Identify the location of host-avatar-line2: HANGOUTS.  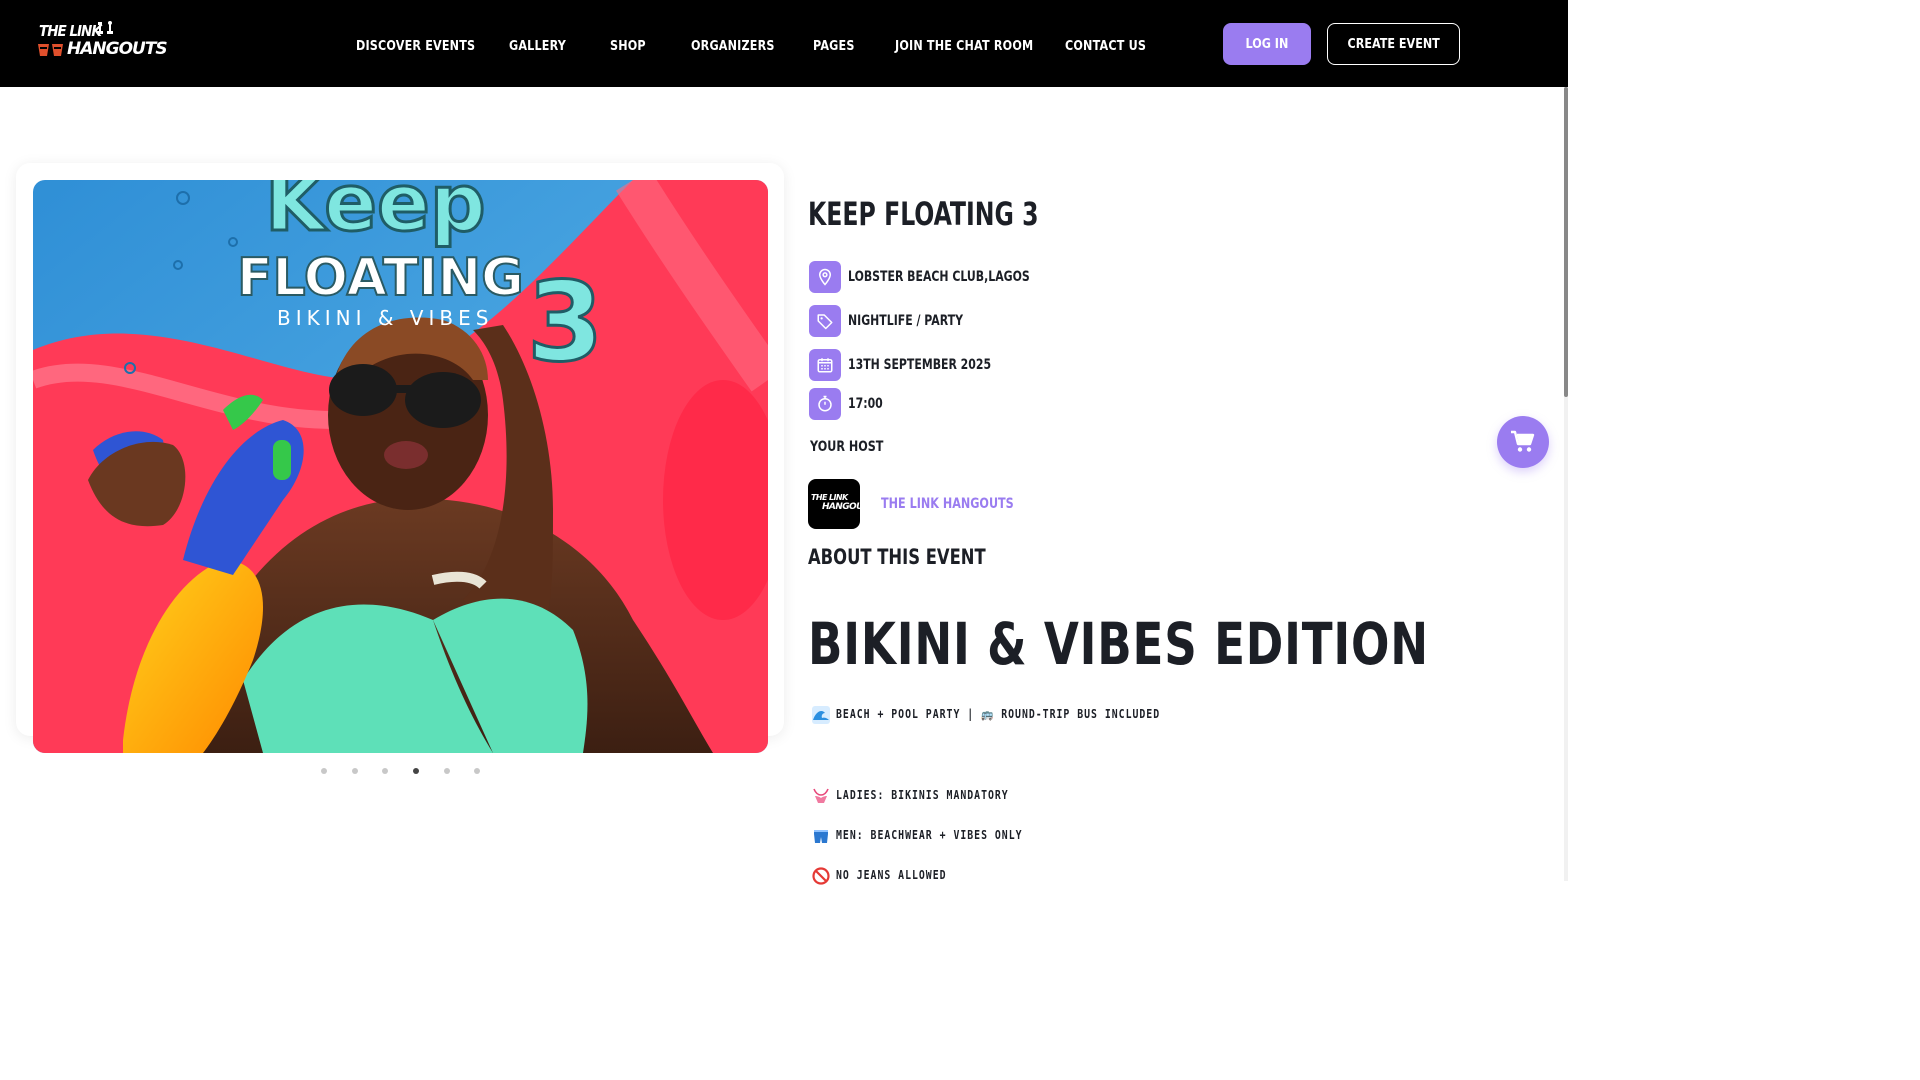
(848, 507).